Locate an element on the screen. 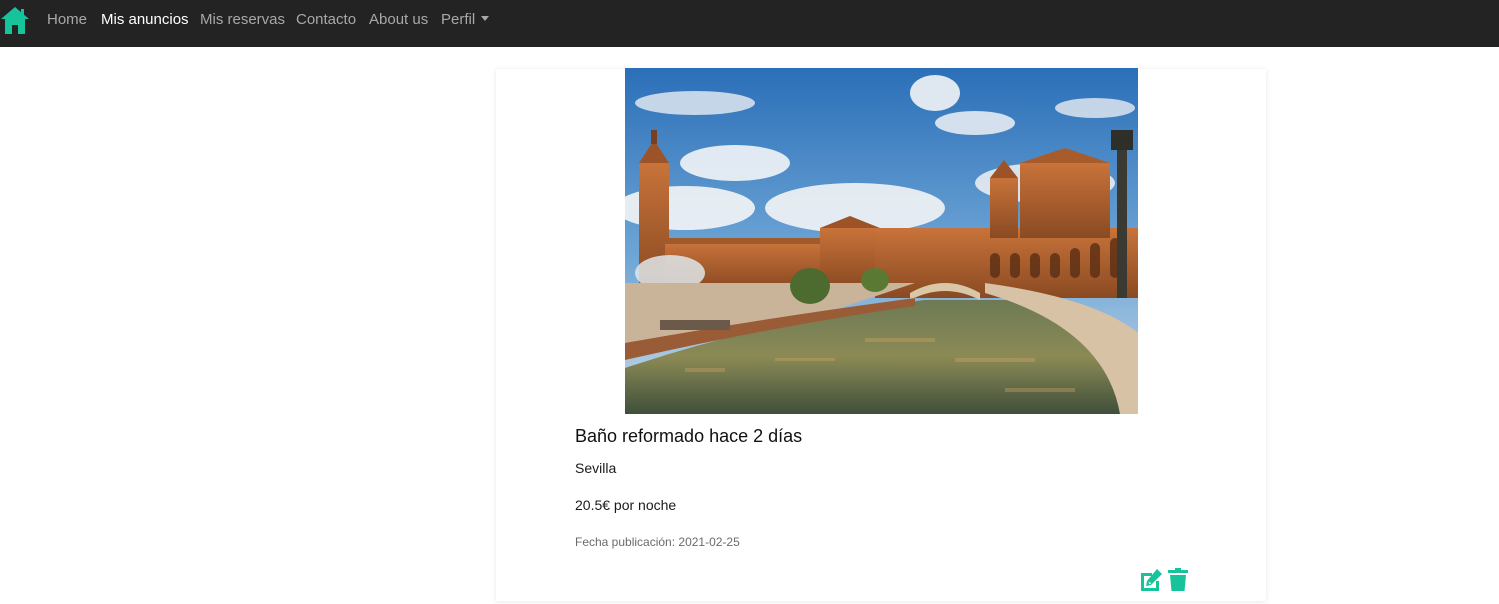 The height and width of the screenshot is (604, 1499). listing-publication-date: Fecha publicación: 2021-02-25 is located at coordinates (657, 542).